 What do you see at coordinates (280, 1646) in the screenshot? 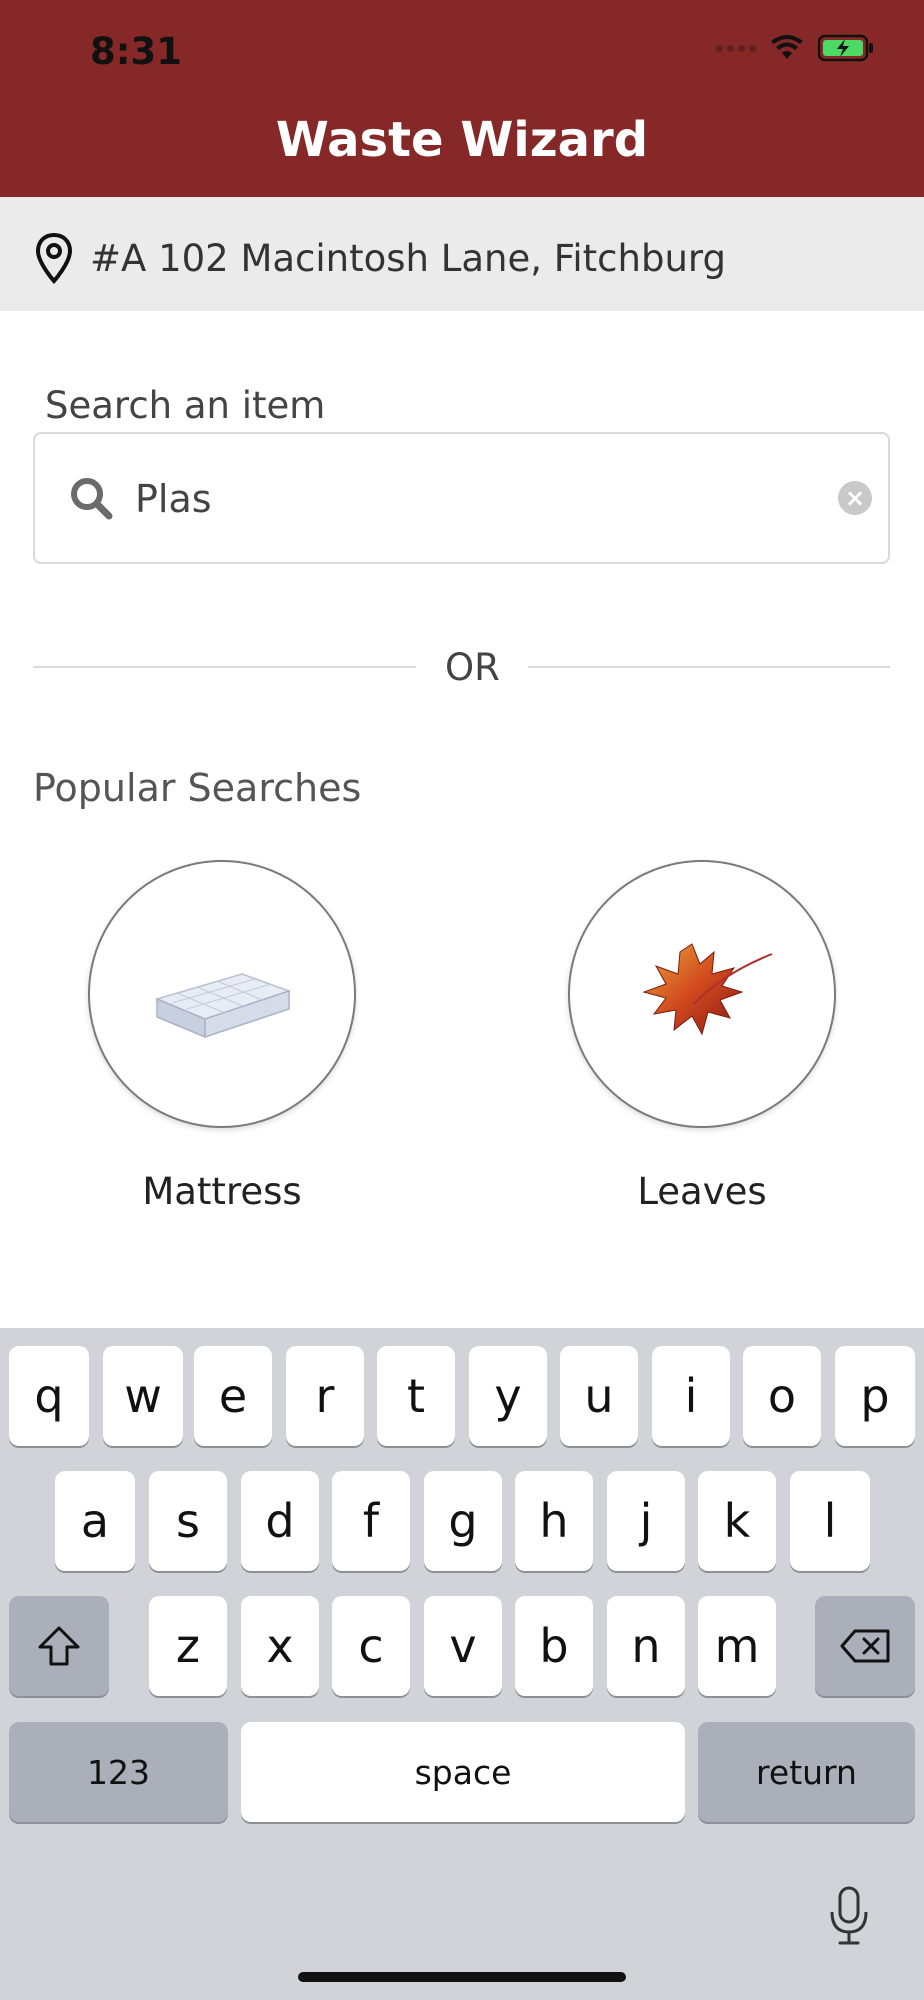
I see `key-x: x` at bounding box center [280, 1646].